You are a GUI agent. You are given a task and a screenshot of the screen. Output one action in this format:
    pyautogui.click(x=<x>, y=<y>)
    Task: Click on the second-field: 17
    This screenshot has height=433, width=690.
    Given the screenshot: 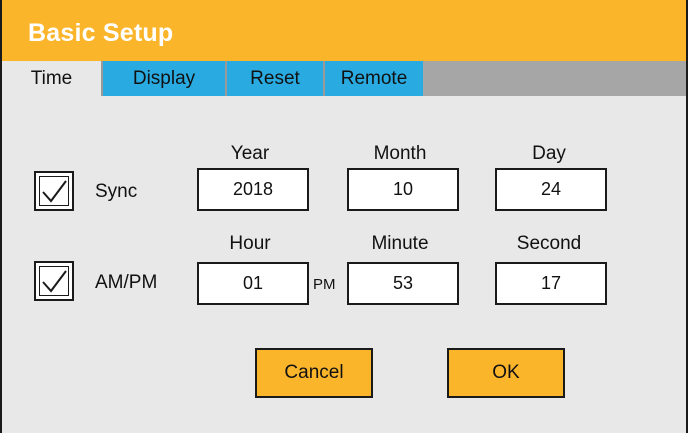 What is the action you would take?
    pyautogui.click(x=551, y=283)
    